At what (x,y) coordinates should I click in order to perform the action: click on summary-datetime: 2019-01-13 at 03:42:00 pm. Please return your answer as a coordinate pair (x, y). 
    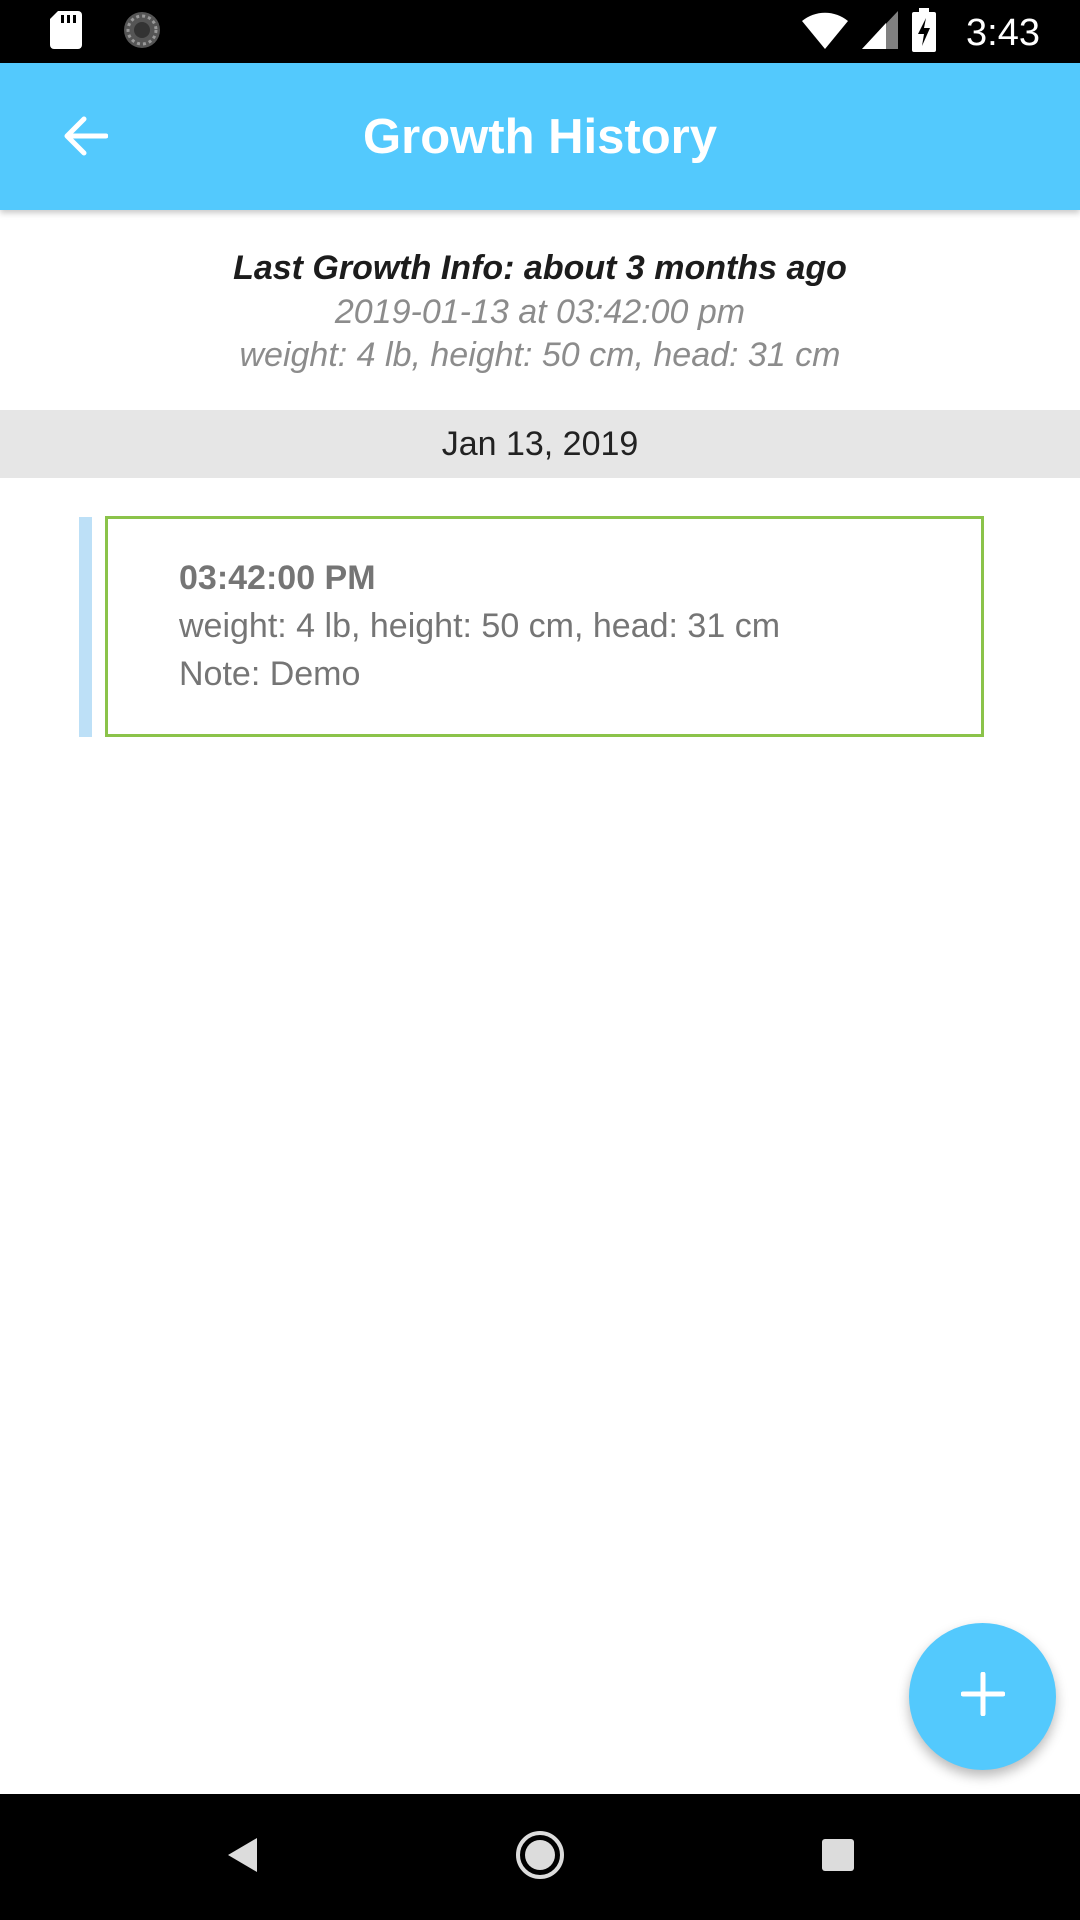
    Looking at the image, I should click on (540, 312).